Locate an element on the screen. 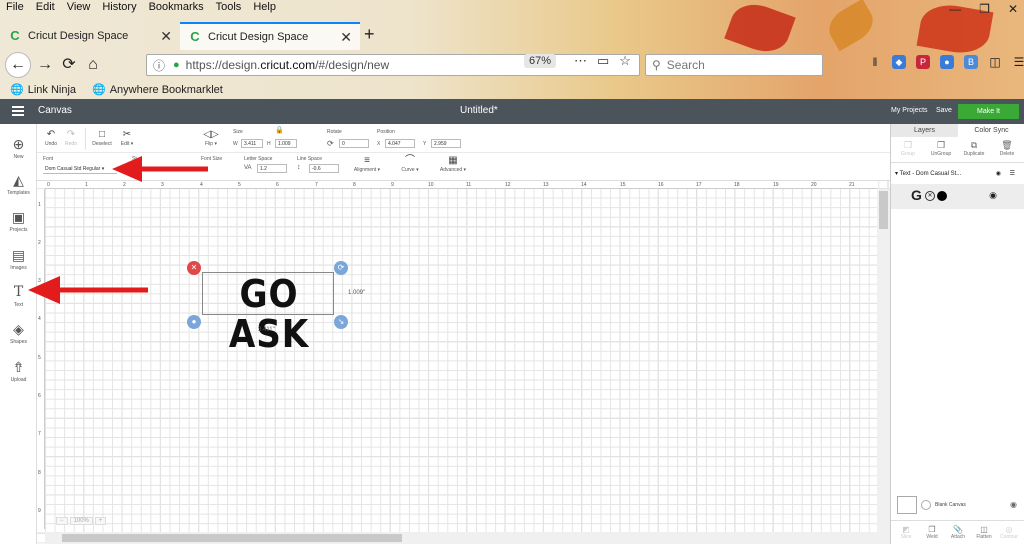 This screenshot has width=1024, height=544. bookmark-anywhere-bookmarklet: 🌐 Anywhere Bookmarklet is located at coordinates (157, 89).